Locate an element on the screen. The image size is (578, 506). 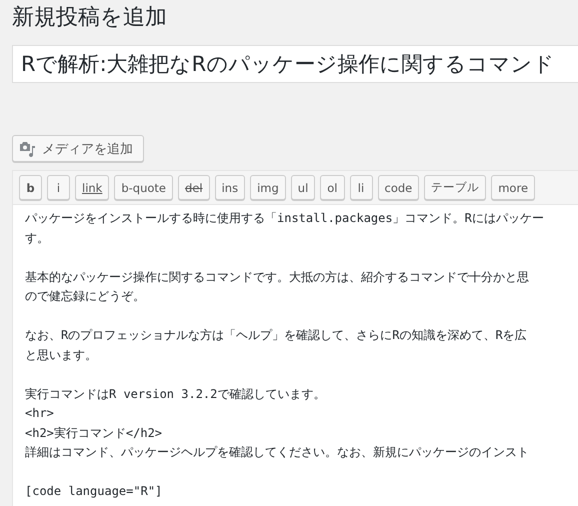
toolbar-button: b-quote is located at coordinates (144, 187).